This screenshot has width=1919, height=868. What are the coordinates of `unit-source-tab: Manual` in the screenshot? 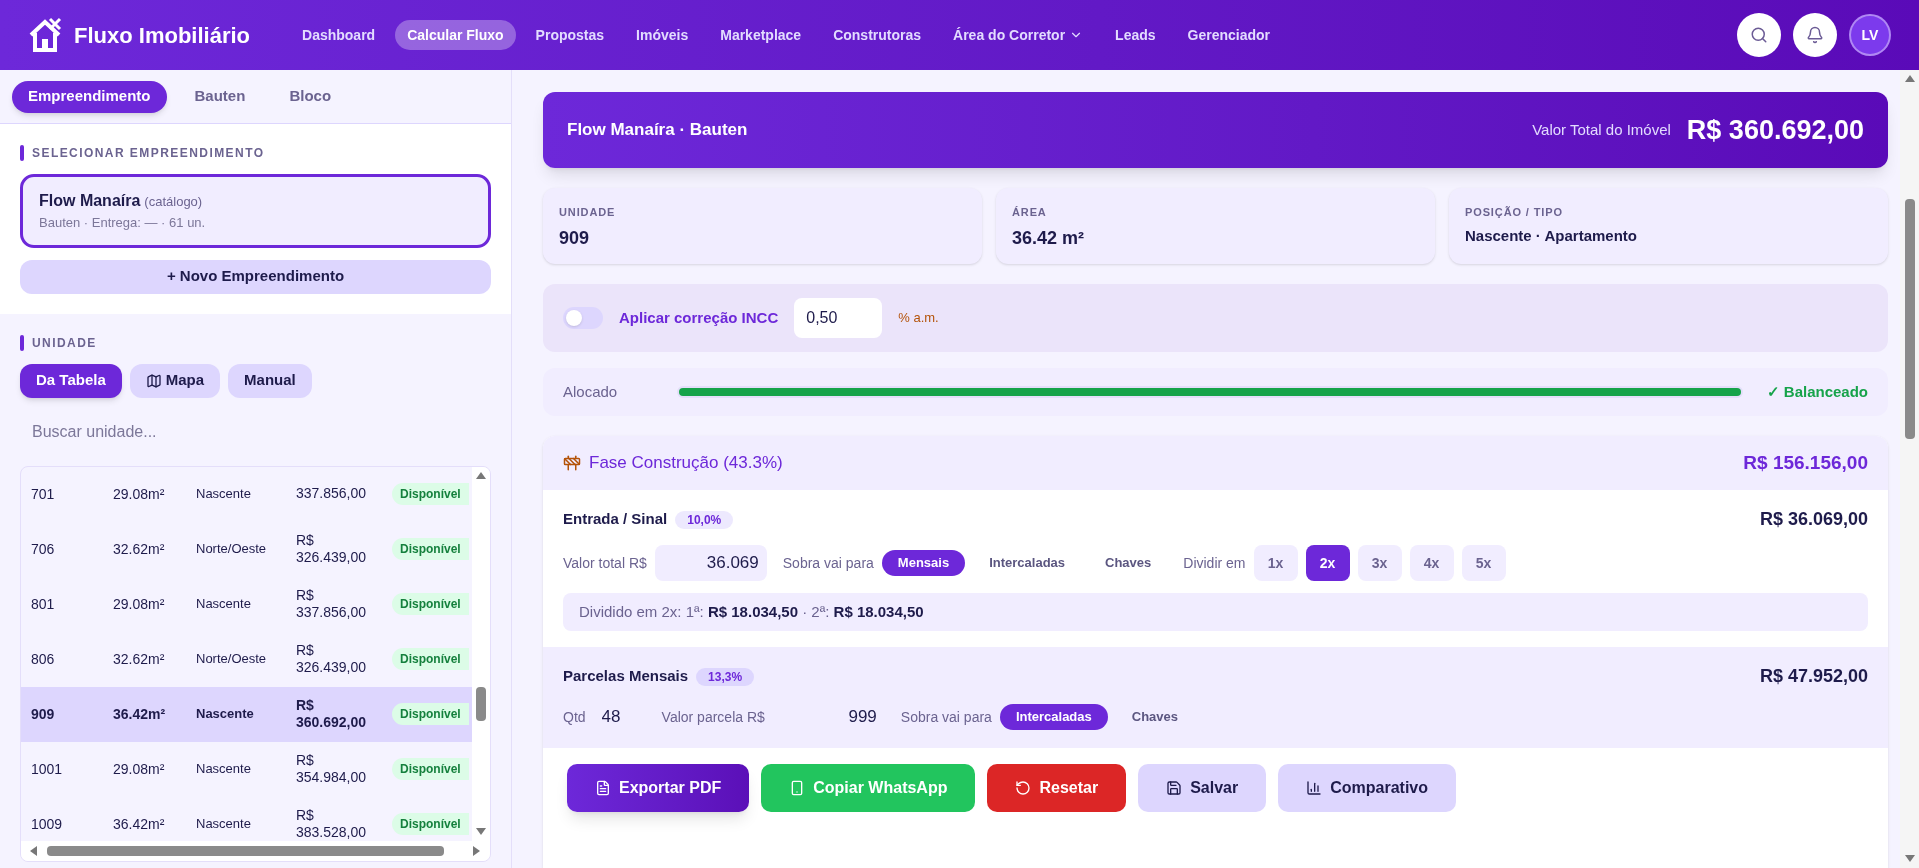 It's located at (270, 380).